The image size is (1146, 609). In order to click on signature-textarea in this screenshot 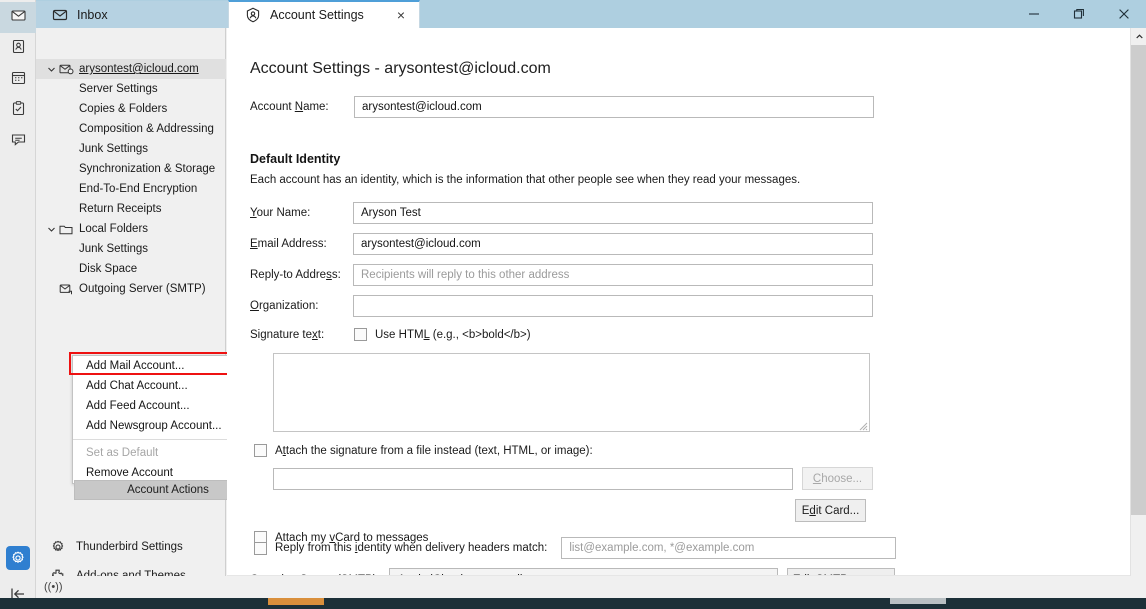, I will do `click(571, 392)`.